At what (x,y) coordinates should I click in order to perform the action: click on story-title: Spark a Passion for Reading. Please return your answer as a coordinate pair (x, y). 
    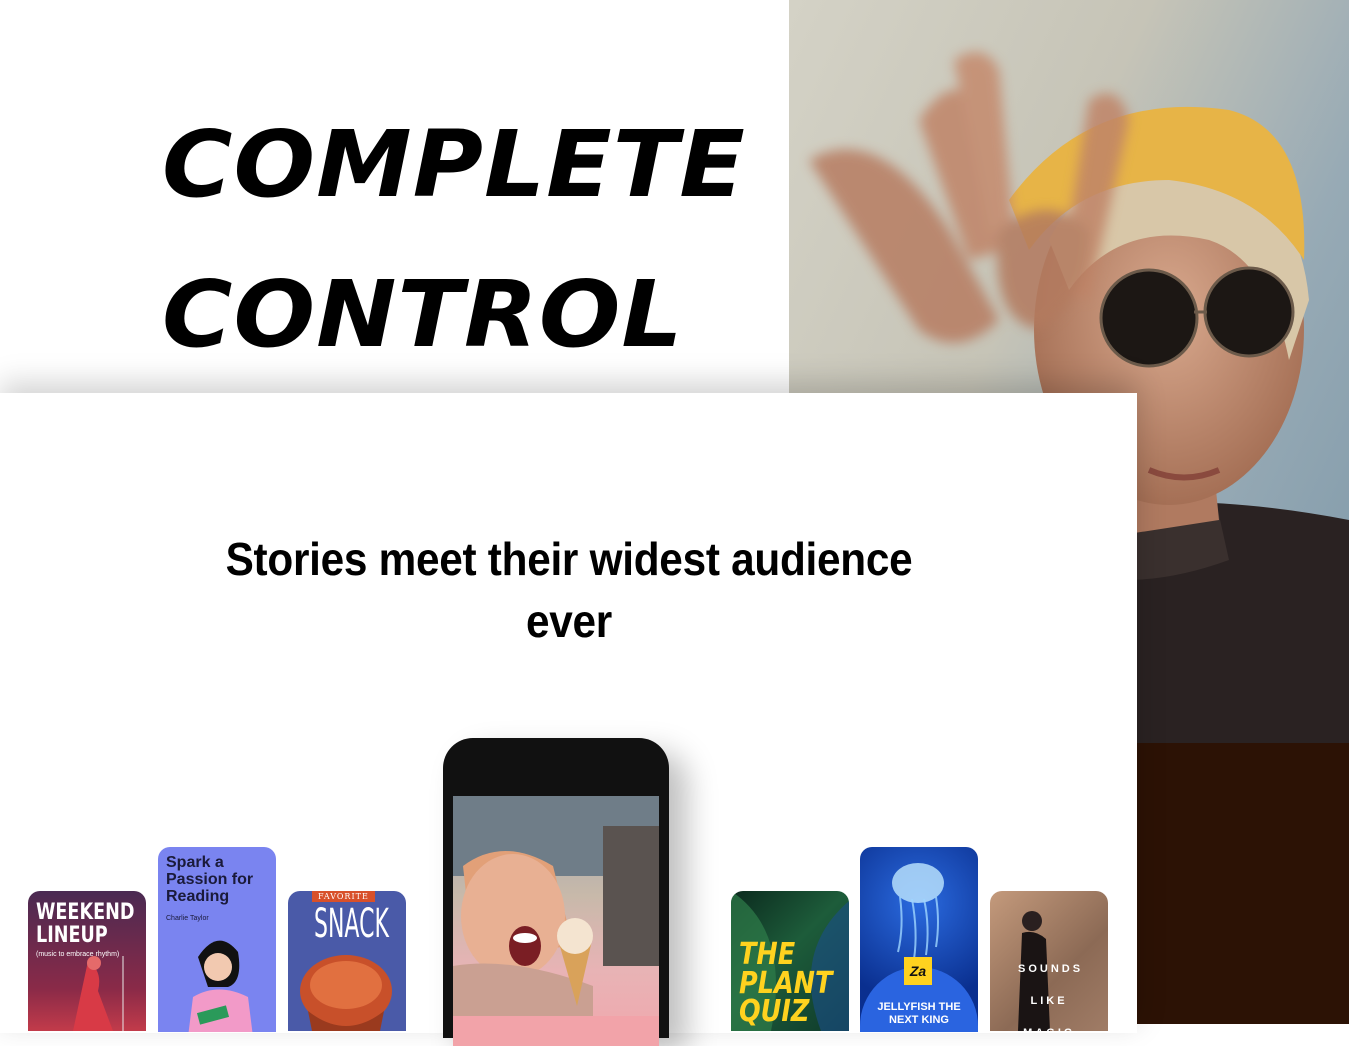
    Looking at the image, I should click on (210, 879).